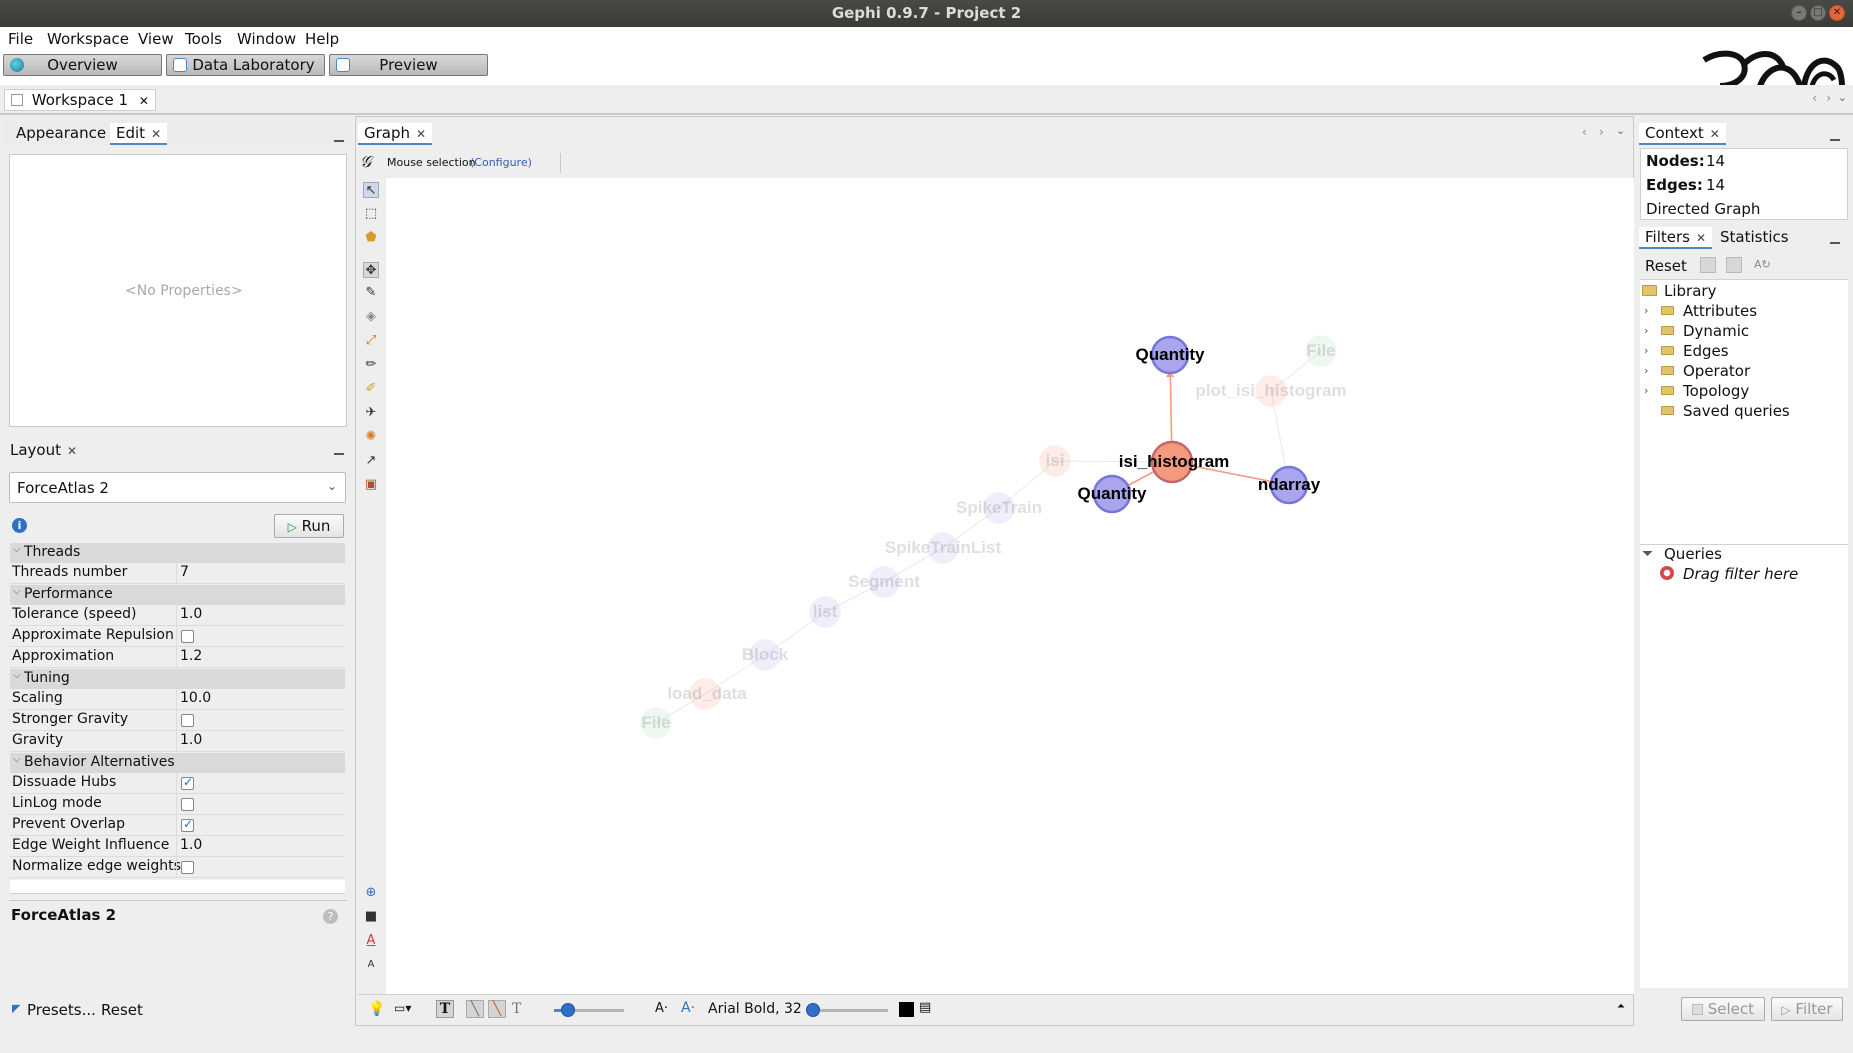  Describe the element at coordinates (1716, 391) in the screenshot. I see `library-topology: Topology` at that location.